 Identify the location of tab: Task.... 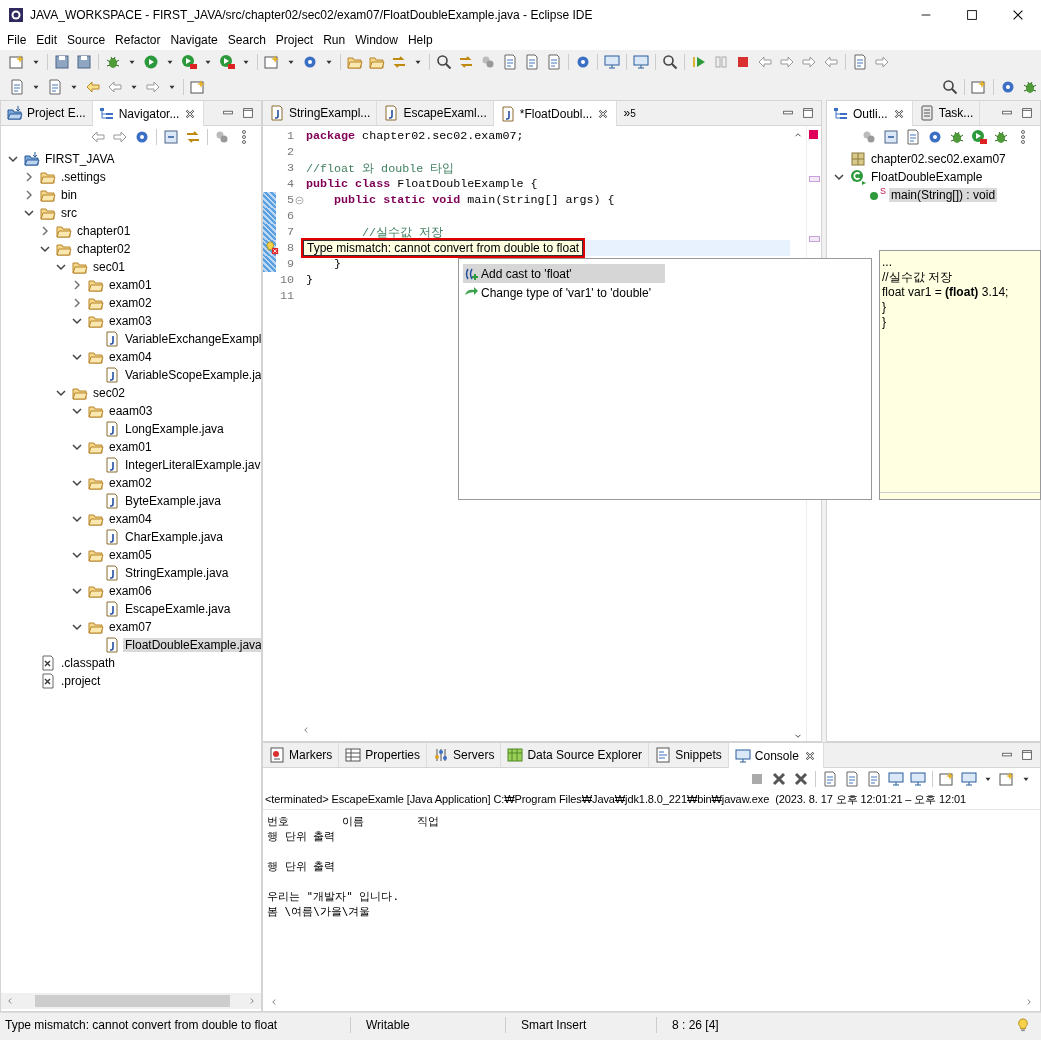
(946, 113).